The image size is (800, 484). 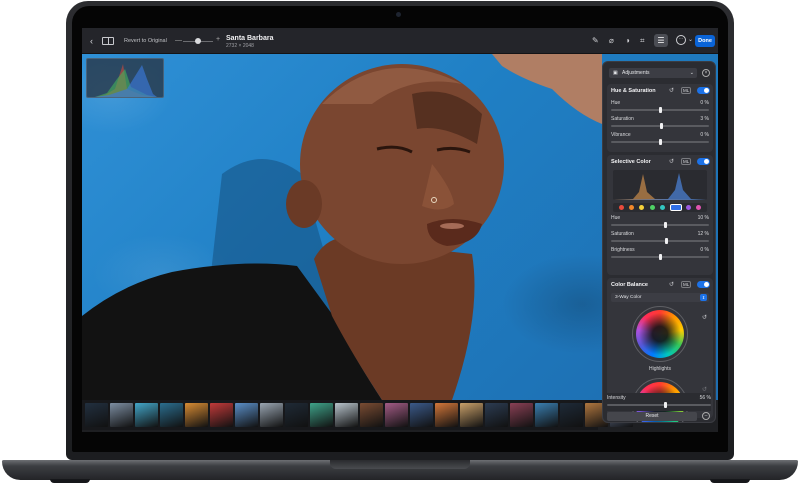 What do you see at coordinates (660, 222) in the screenshot?
I see `slider-row: Hue 10 %` at bounding box center [660, 222].